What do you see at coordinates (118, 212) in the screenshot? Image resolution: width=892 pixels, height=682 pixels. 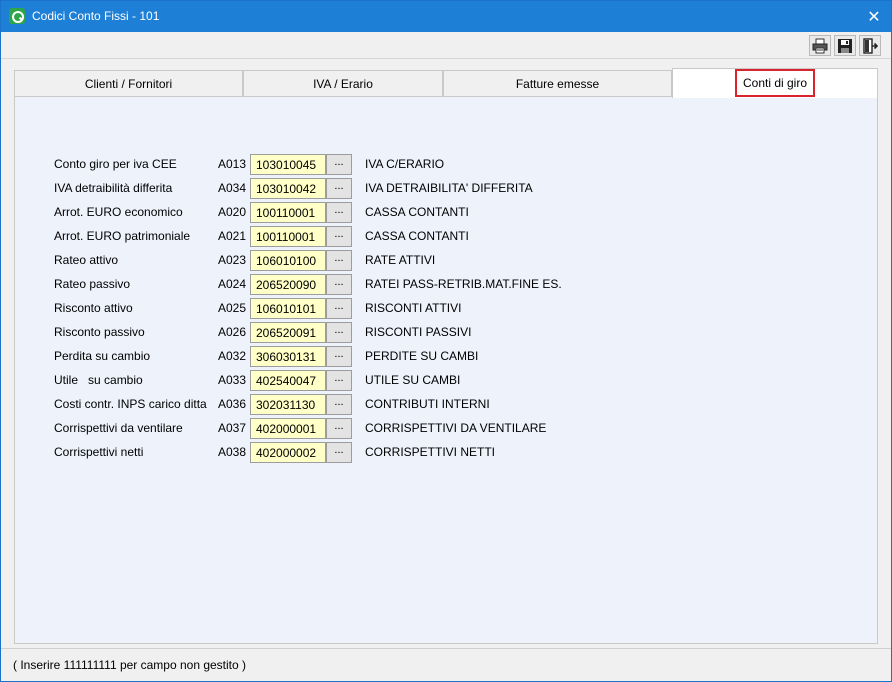 I see `field-label: Arrot. EURO economico` at bounding box center [118, 212].